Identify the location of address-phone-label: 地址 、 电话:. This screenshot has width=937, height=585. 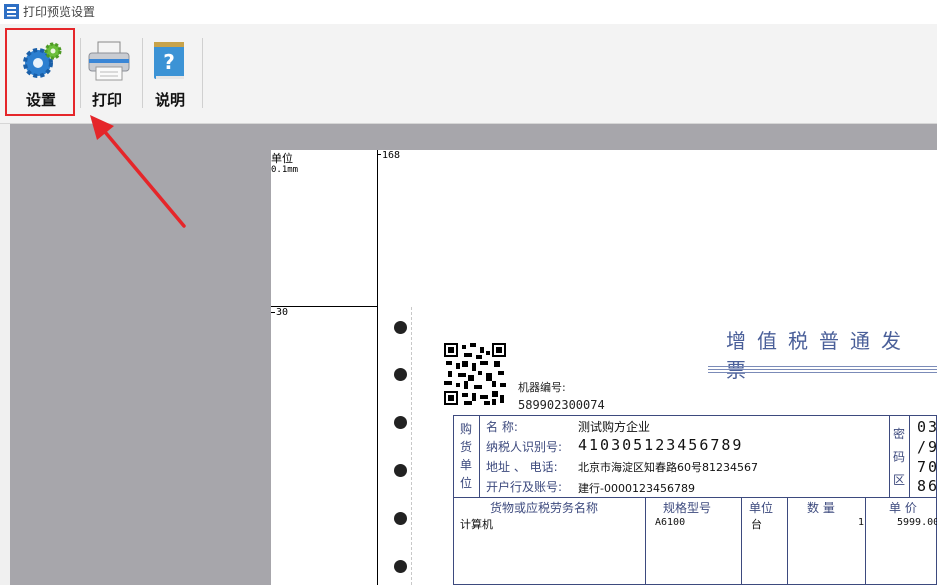
(522, 467).